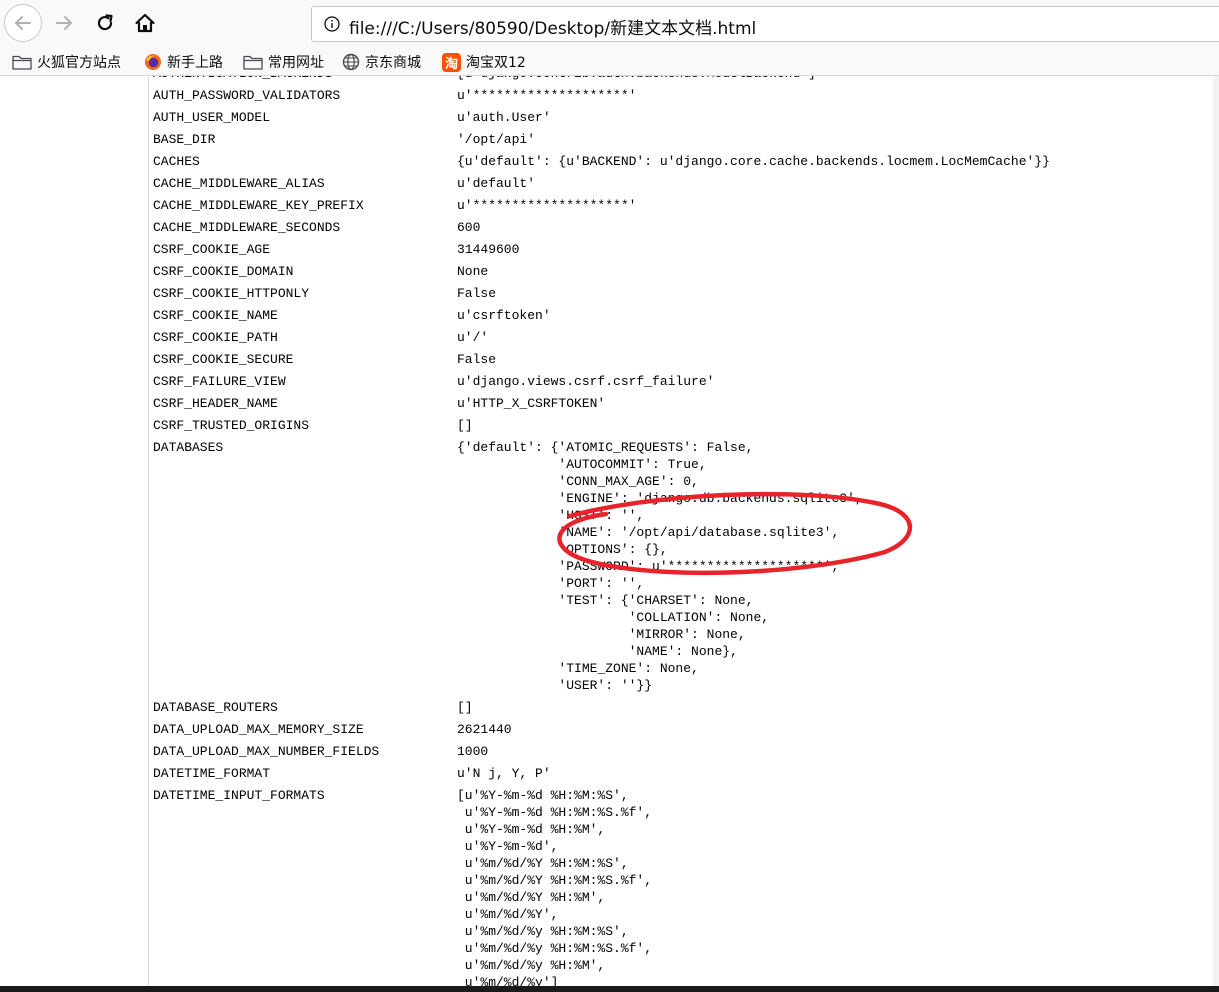 This screenshot has height=992, width=1219. Describe the element at coordinates (601, 117) in the screenshot. I see `settings-row: AUTH_USER_MODEL u'auth.User'` at that location.